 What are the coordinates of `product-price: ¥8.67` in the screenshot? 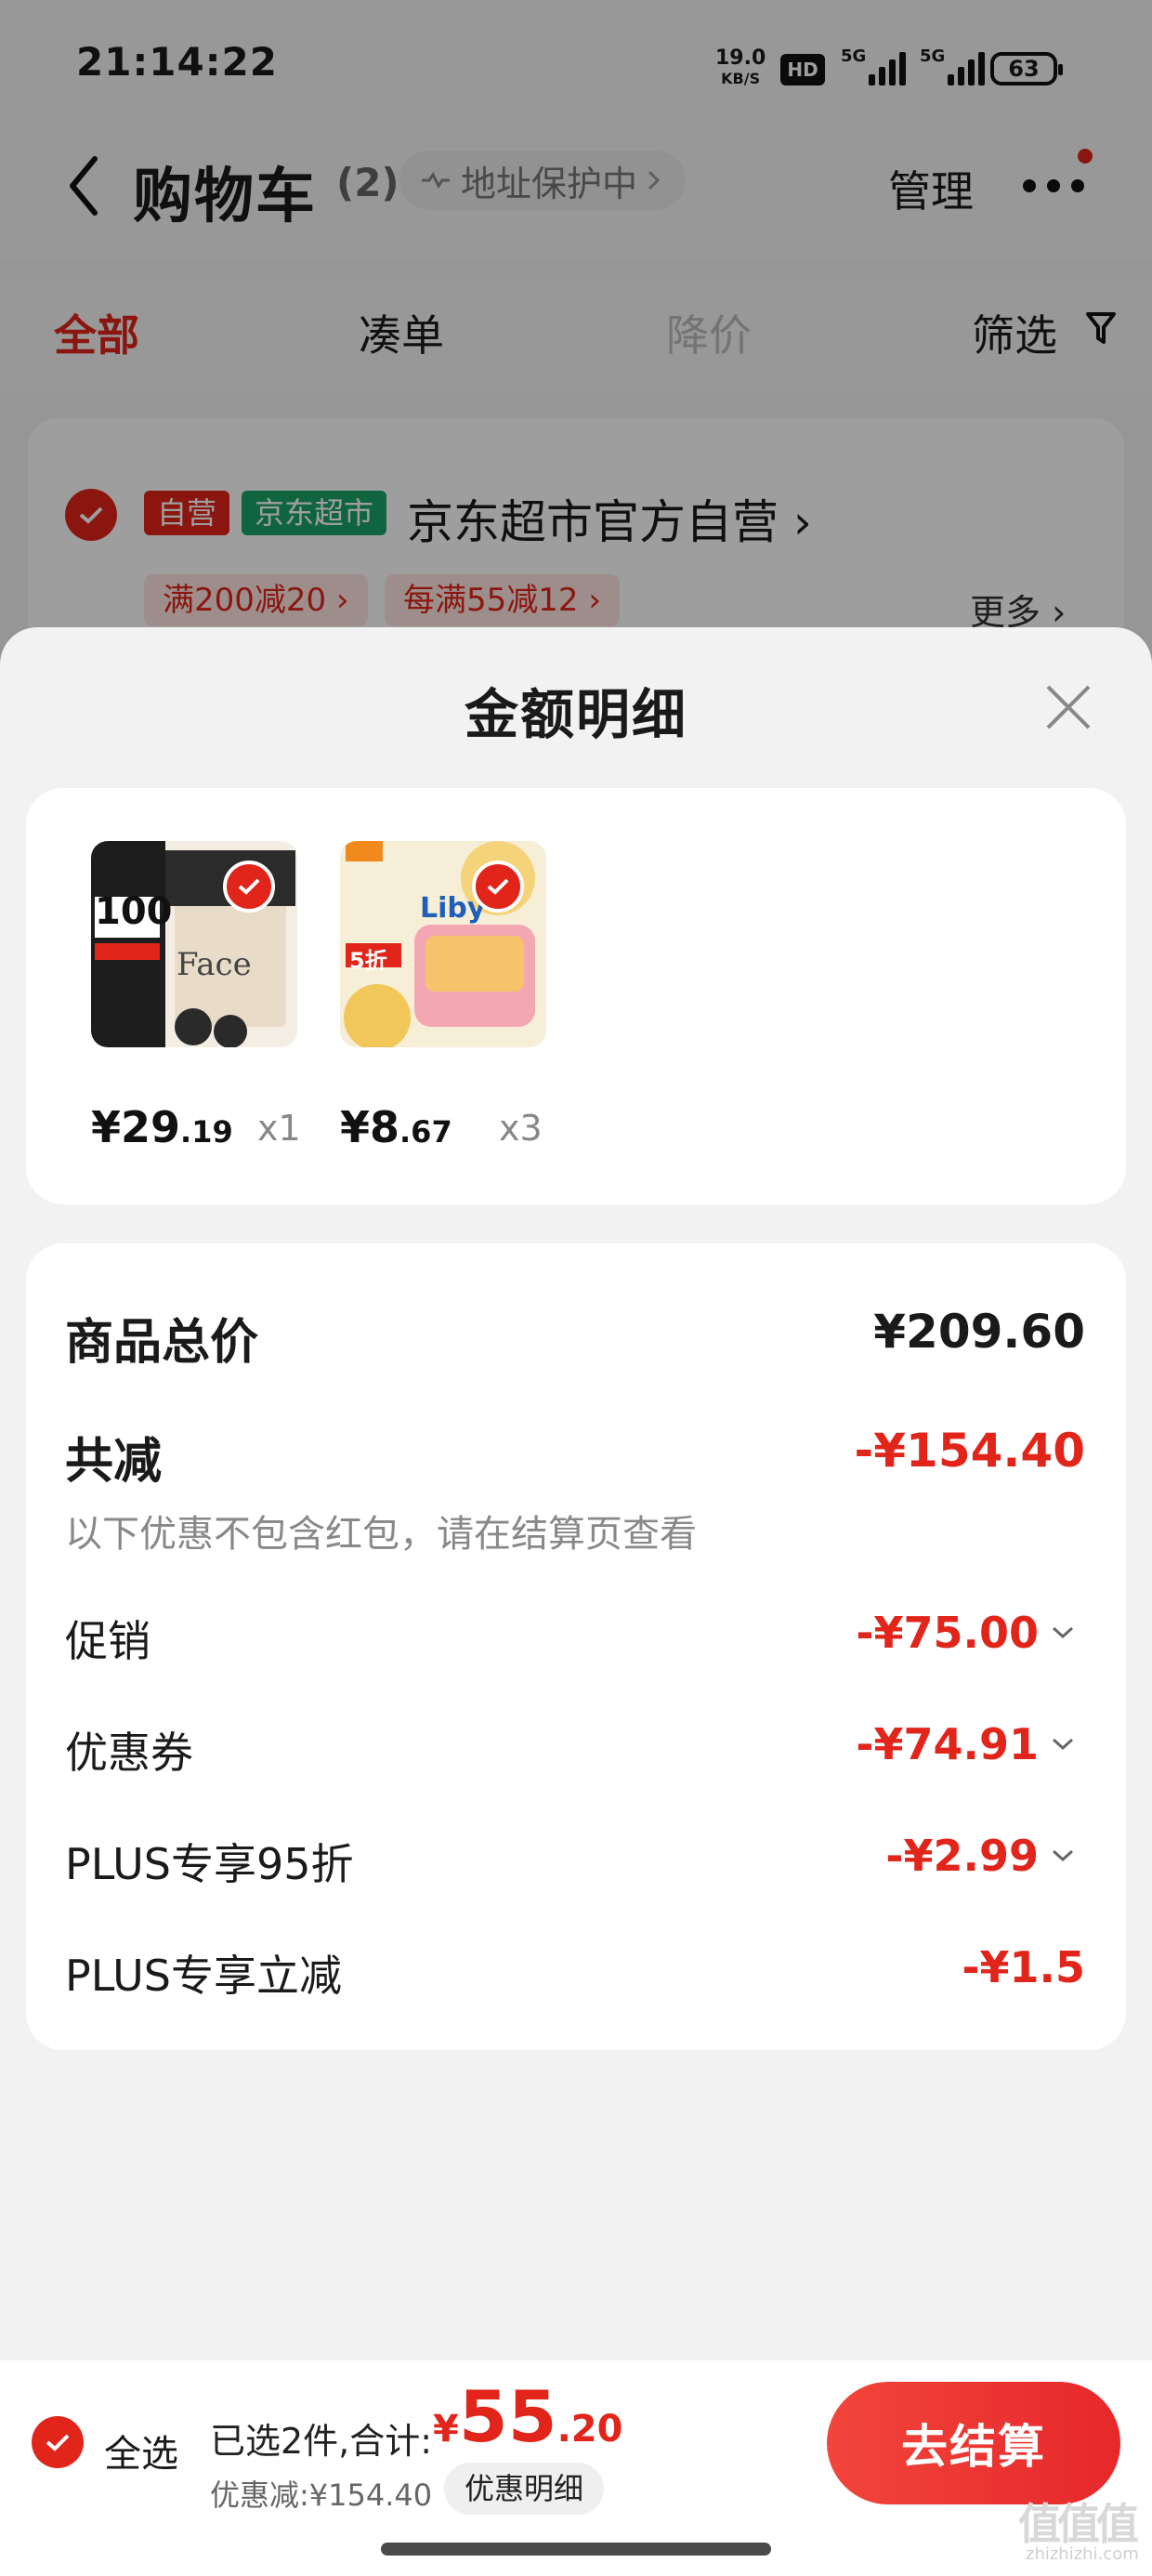 It's located at (396, 1127).